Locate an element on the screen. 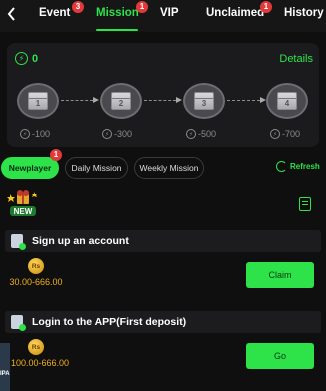  tab-vip: VIP is located at coordinates (169, 13).